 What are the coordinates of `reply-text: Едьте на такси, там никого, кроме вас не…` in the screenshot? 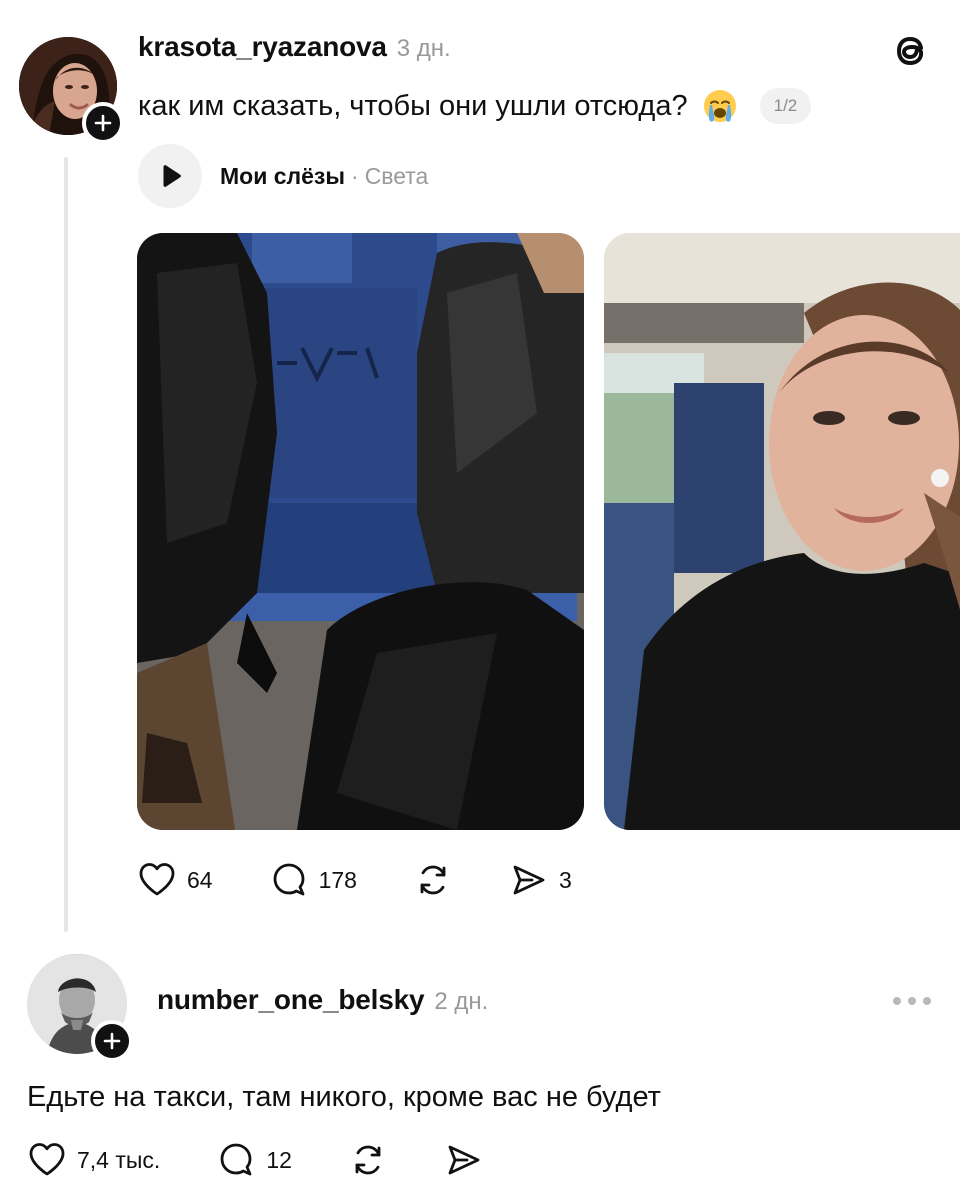 It's located at (344, 1097).